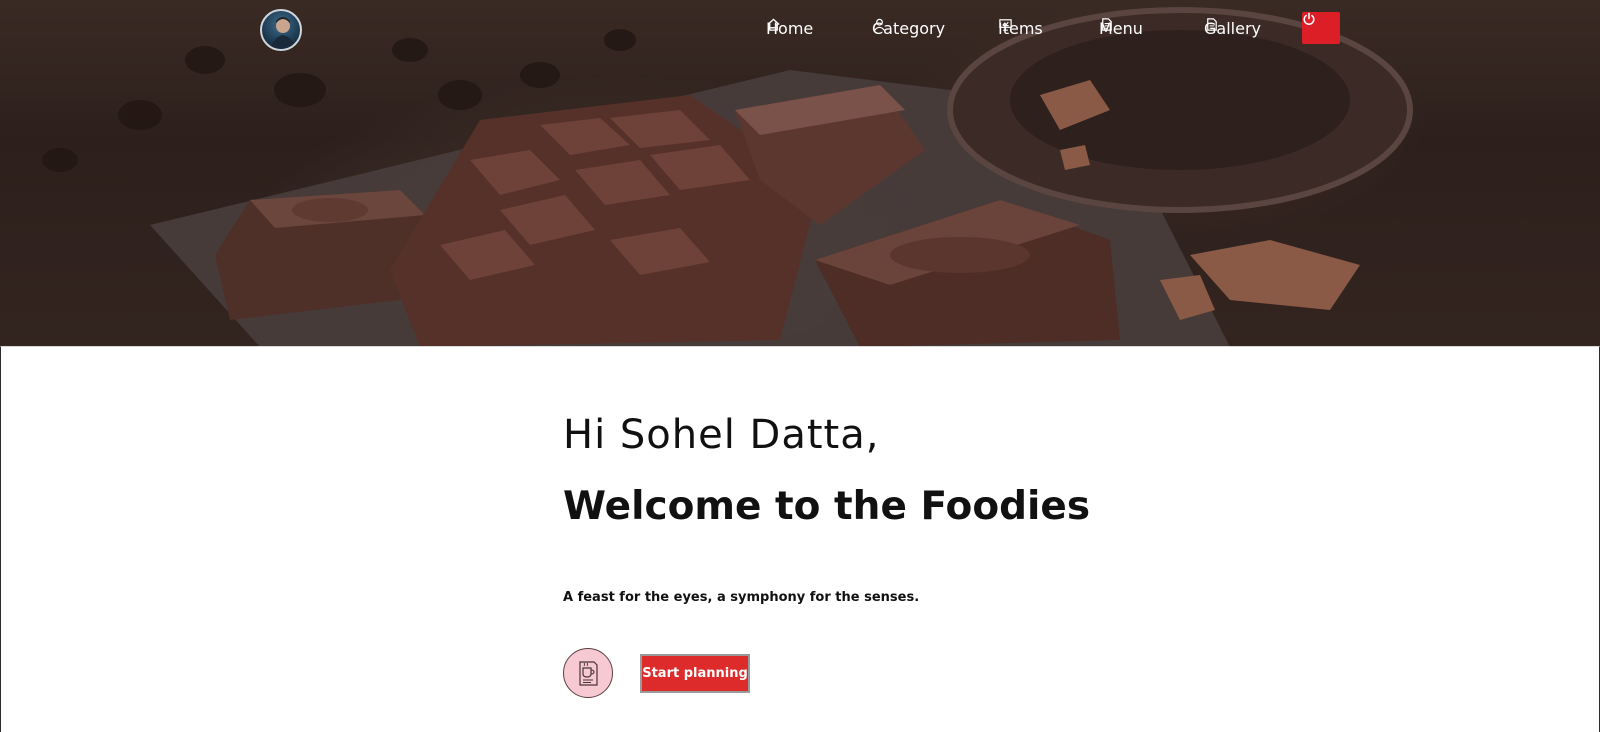  What do you see at coordinates (1020, 28) in the screenshot?
I see `nav-items: Items` at bounding box center [1020, 28].